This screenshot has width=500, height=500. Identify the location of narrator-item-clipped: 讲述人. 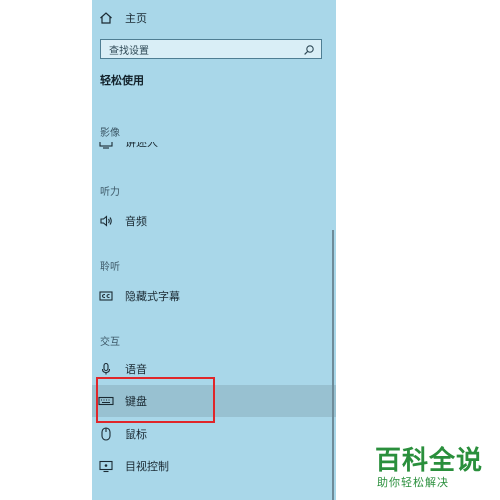
(214, 147).